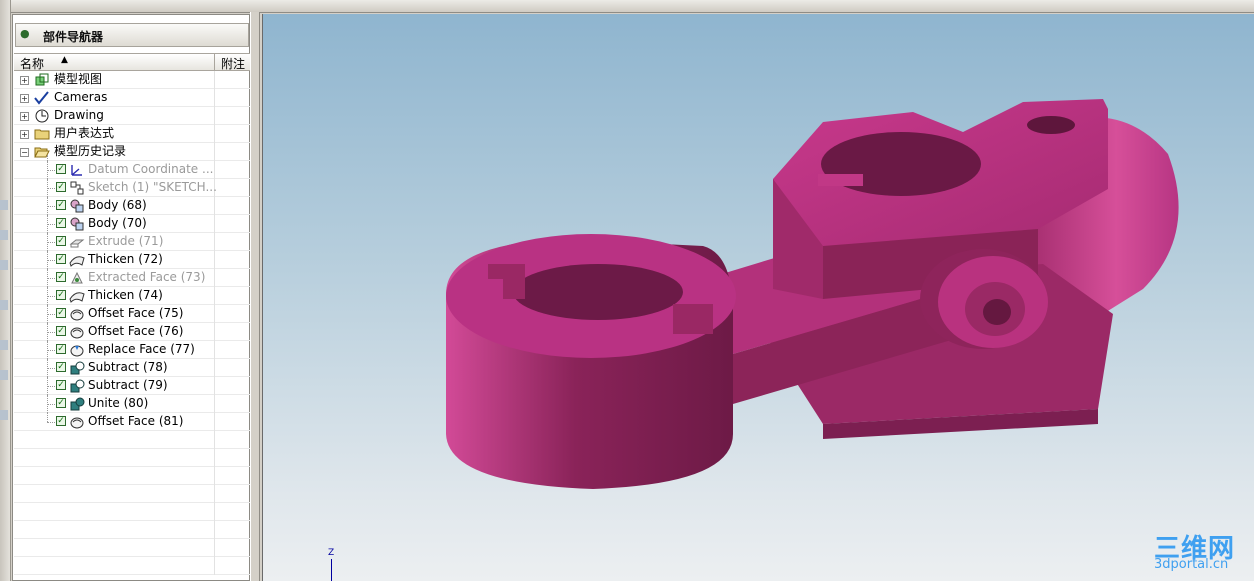 This screenshot has height=581, width=1254. Describe the element at coordinates (77, 242) in the screenshot. I see `extrude-icon` at that location.